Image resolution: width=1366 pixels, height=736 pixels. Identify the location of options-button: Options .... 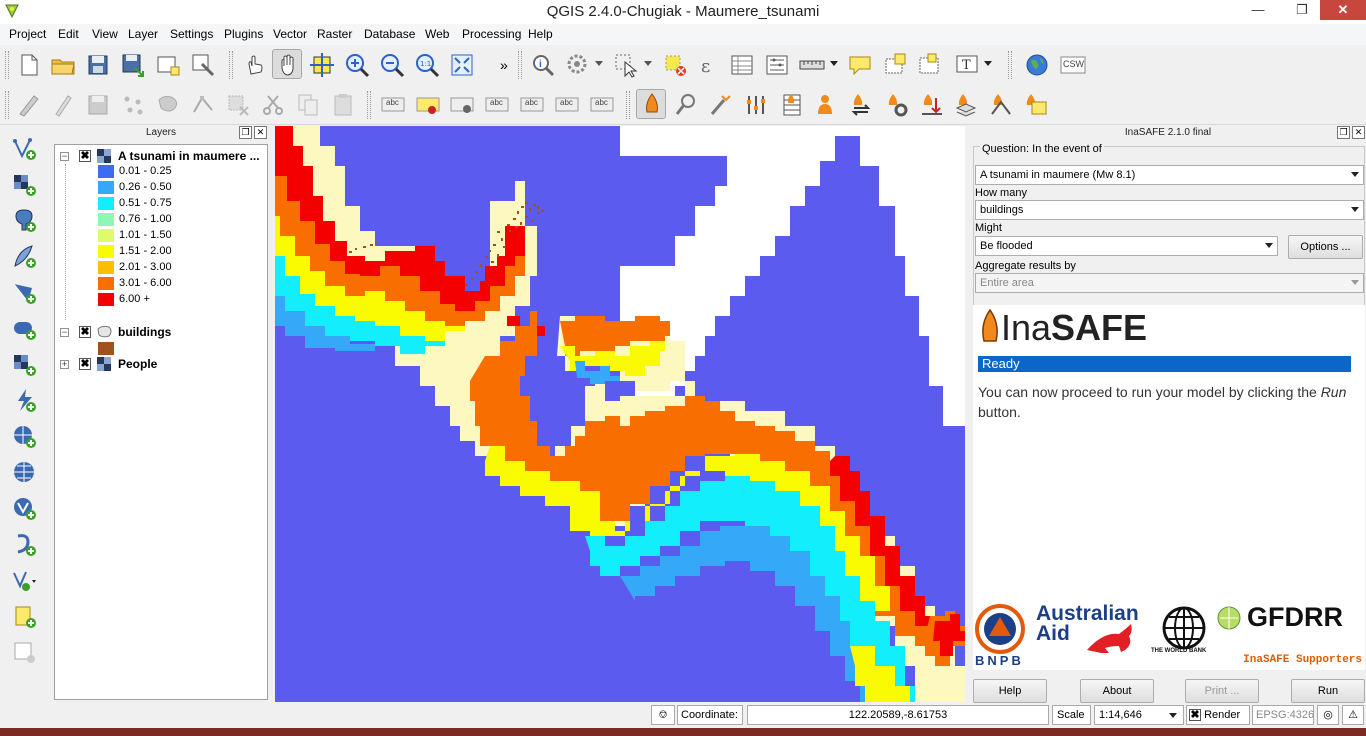
(1325, 247).